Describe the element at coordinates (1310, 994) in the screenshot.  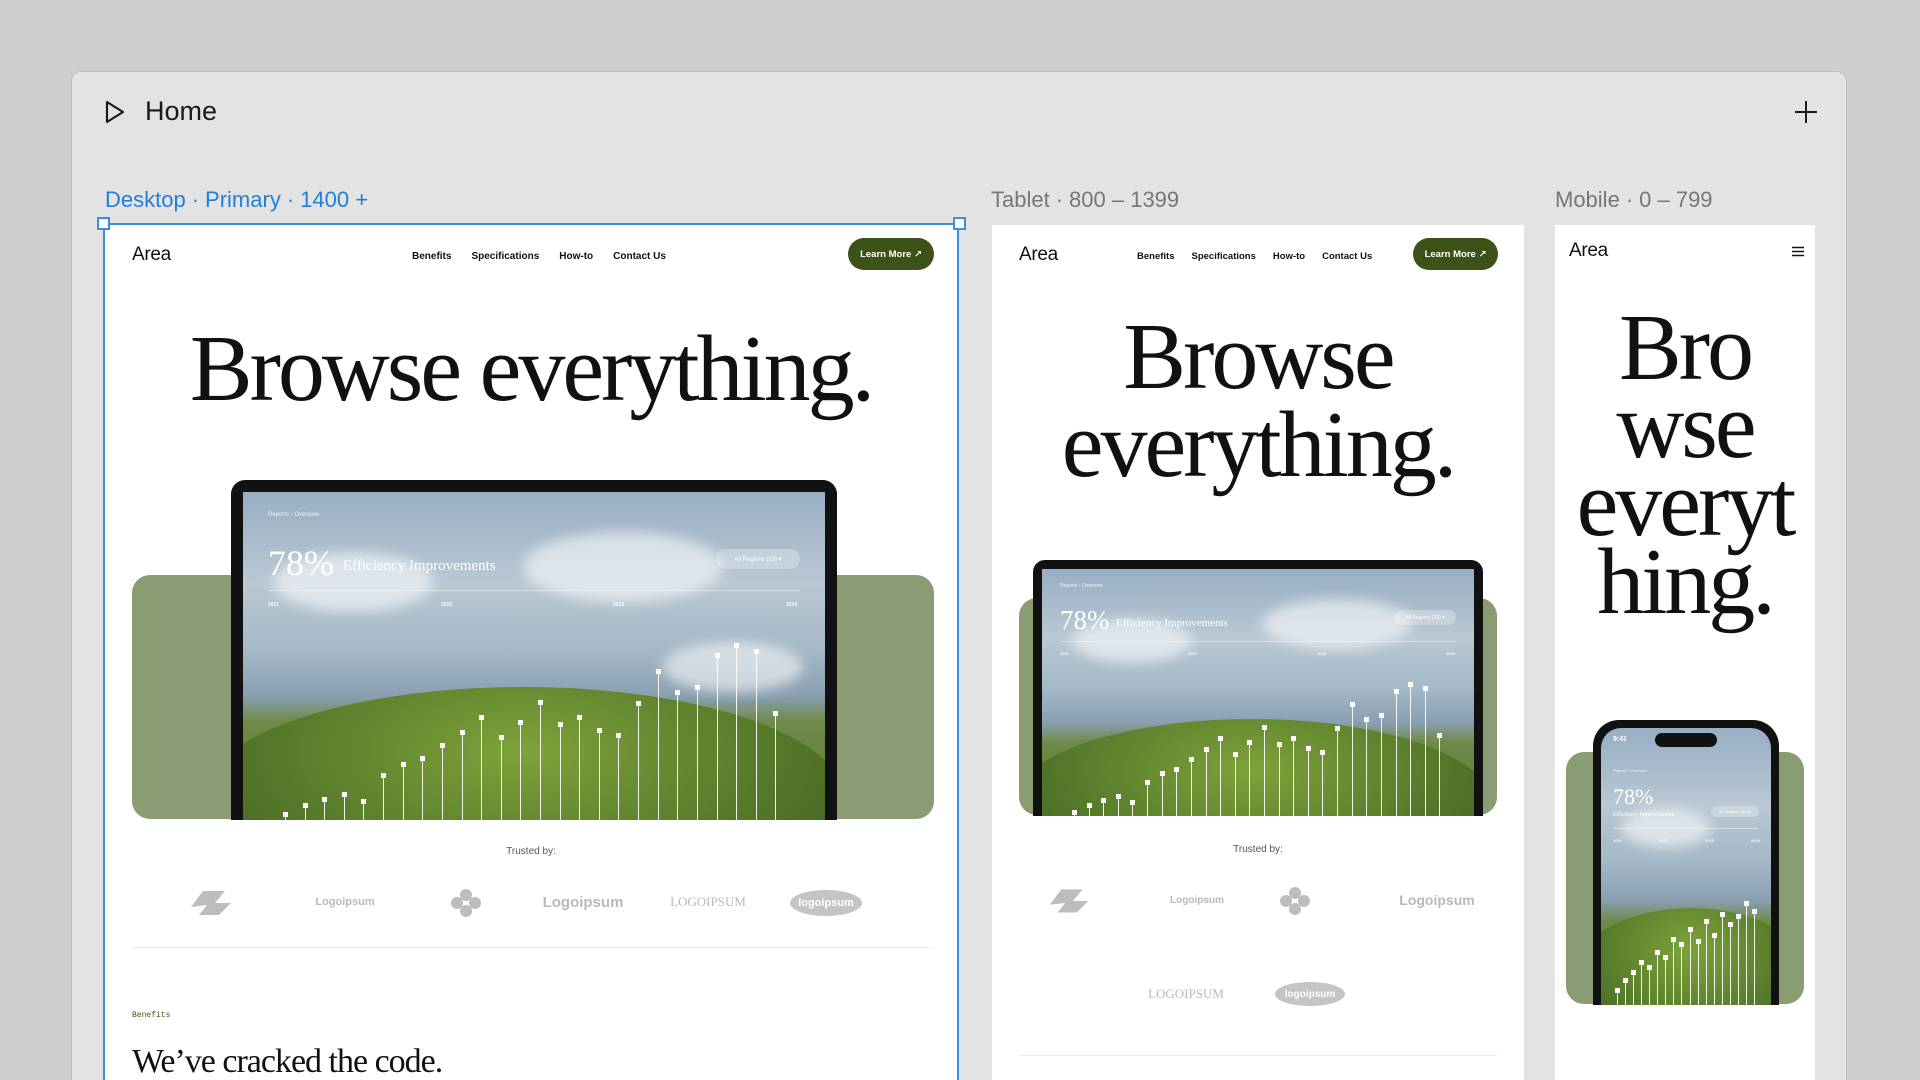
I see `partner-logo: logoipsum` at that location.